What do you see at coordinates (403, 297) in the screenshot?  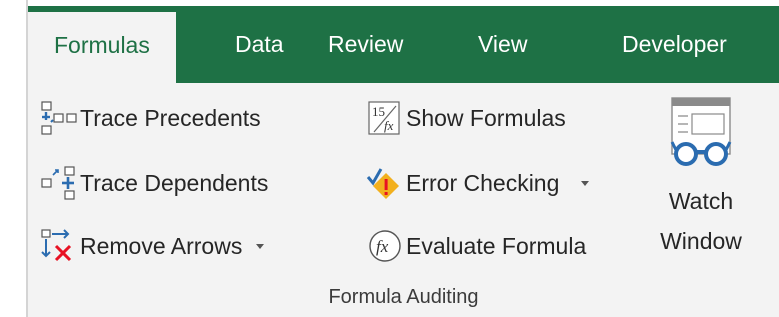 I see `group-label-formula-auditing: Formula Auditing` at bounding box center [403, 297].